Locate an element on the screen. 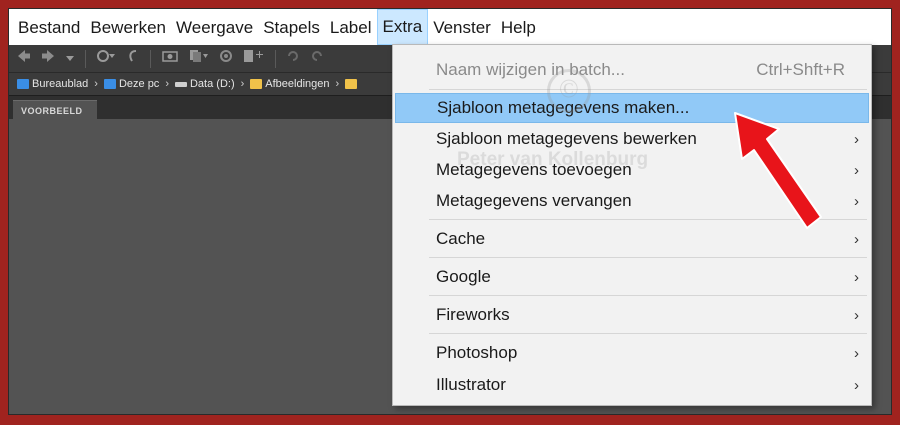 This screenshot has width=900, height=425. menu-label: Label is located at coordinates (351, 27).